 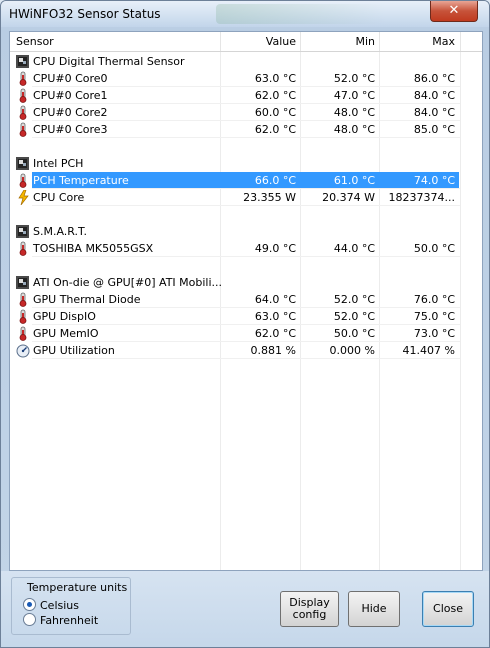 What do you see at coordinates (258, 41) in the screenshot?
I see `column-header-value: Value` at bounding box center [258, 41].